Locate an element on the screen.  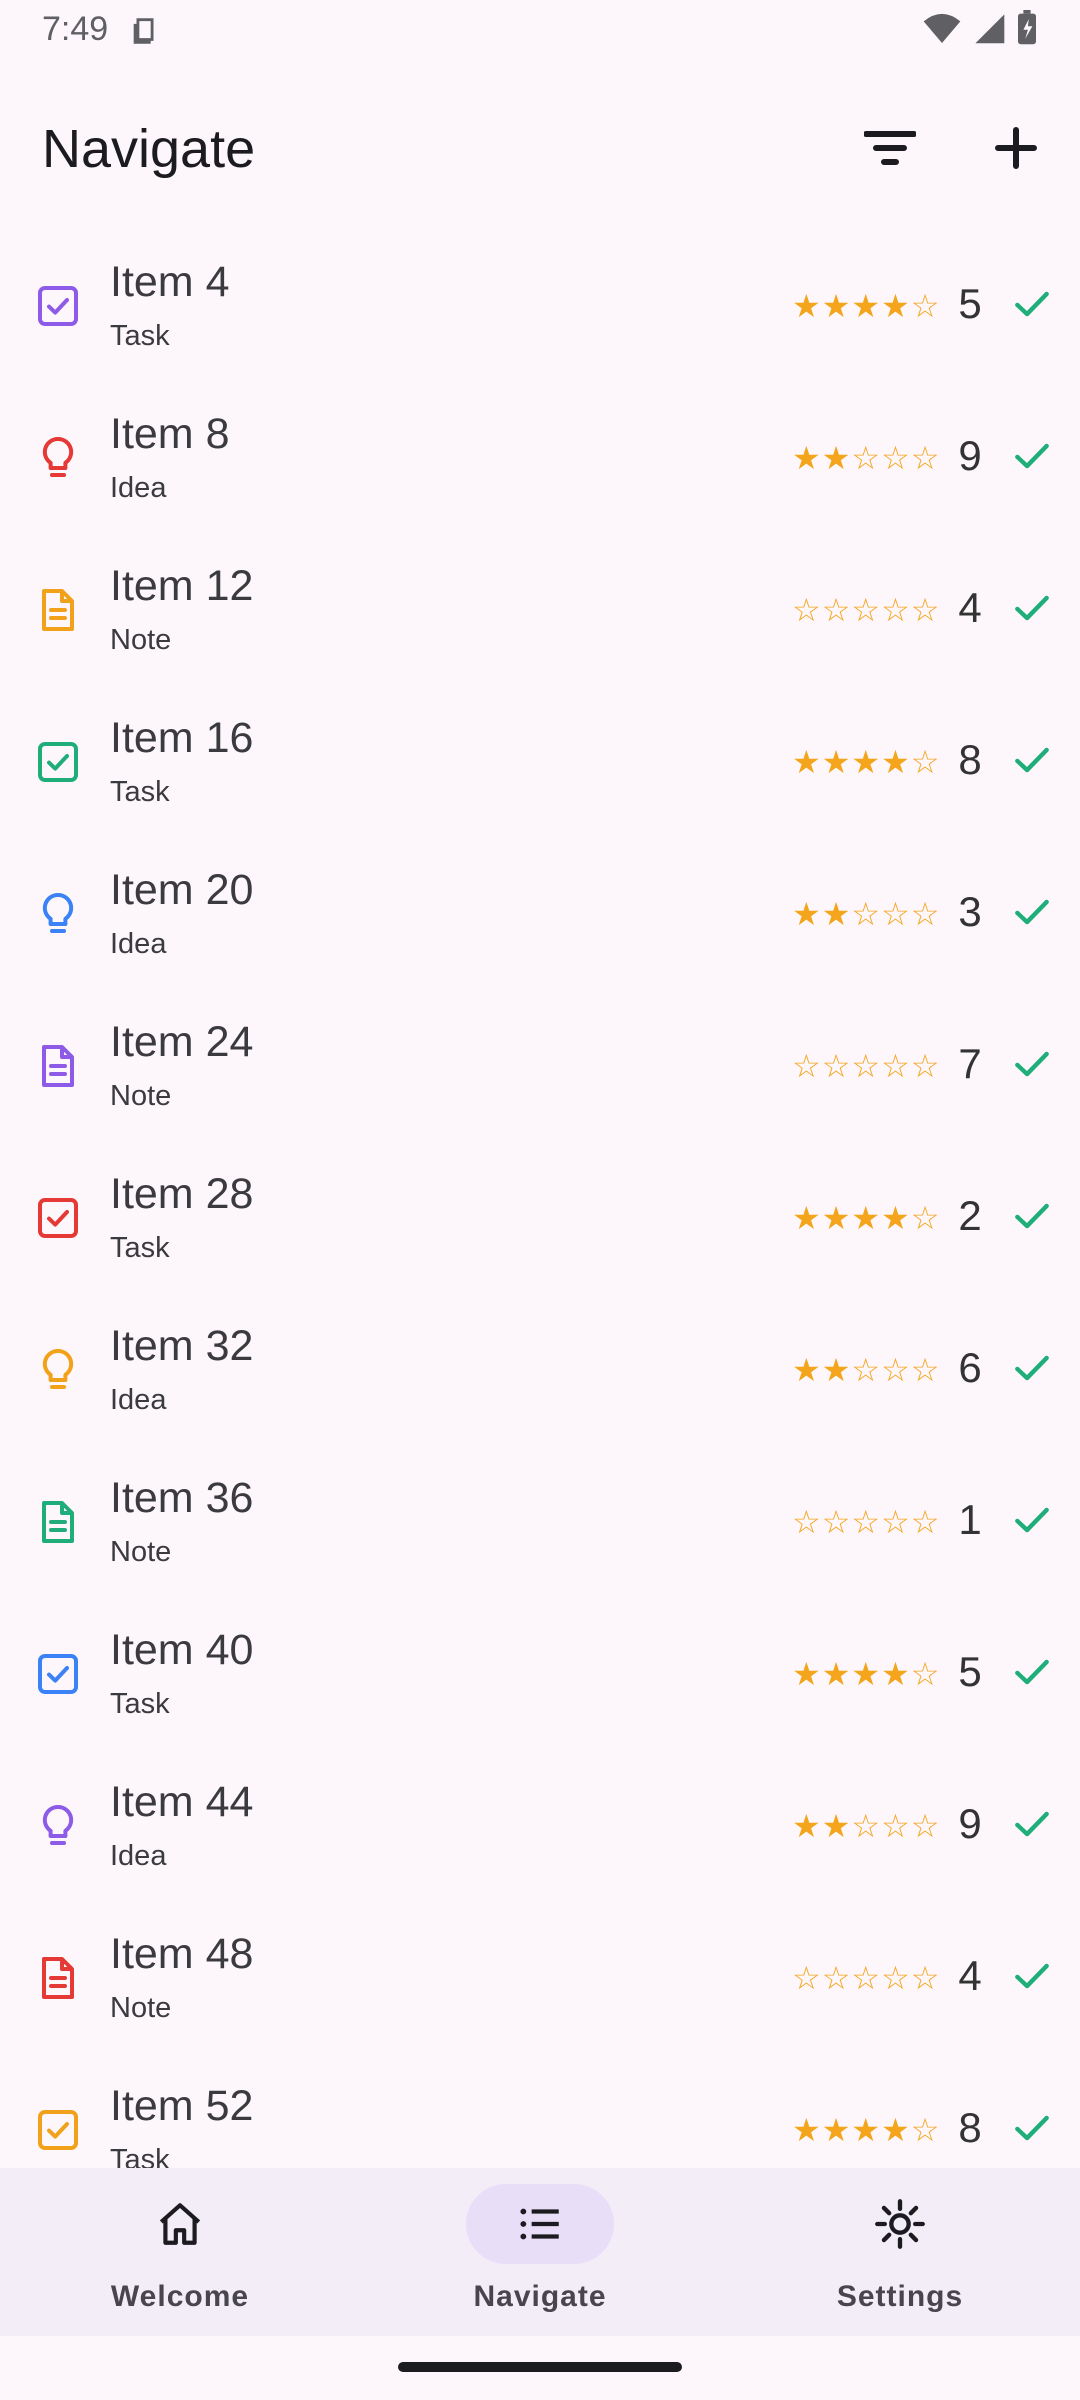
item-title: Item 20 is located at coordinates (182, 890).